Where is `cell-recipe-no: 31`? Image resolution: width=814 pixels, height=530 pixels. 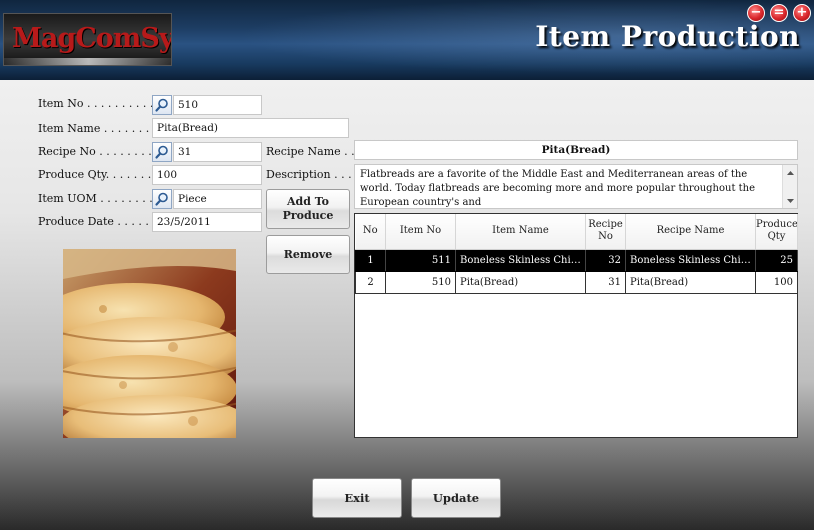 cell-recipe-no: 31 is located at coordinates (605, 282).